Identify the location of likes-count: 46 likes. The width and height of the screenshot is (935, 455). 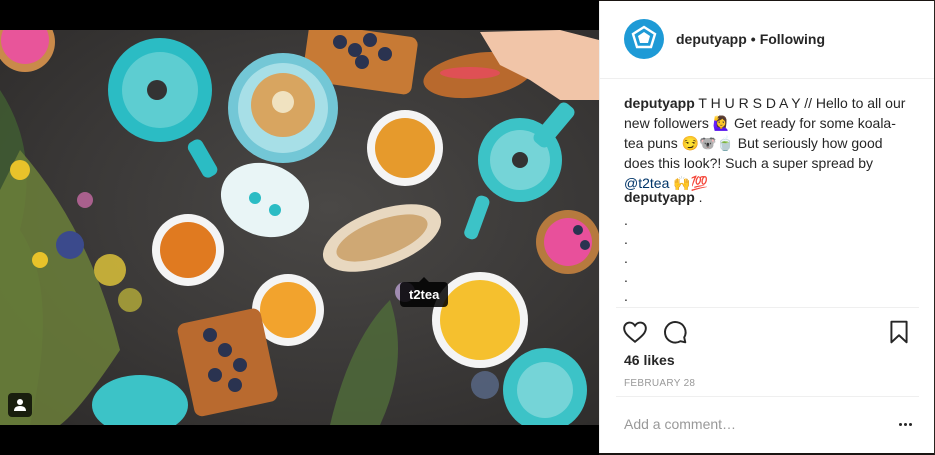
(649, 360).